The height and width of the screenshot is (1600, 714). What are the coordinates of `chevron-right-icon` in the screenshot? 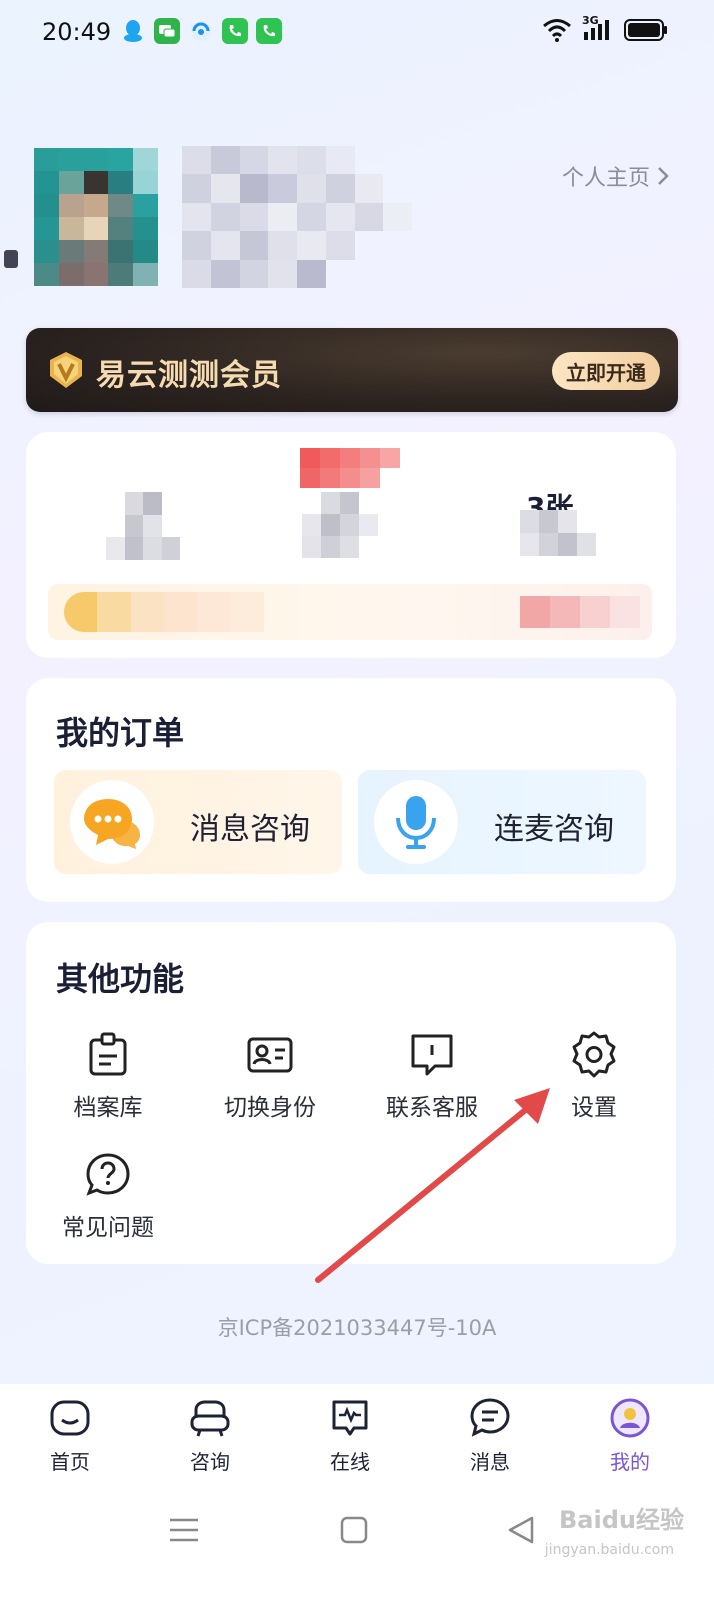 It's located at (663, 176).